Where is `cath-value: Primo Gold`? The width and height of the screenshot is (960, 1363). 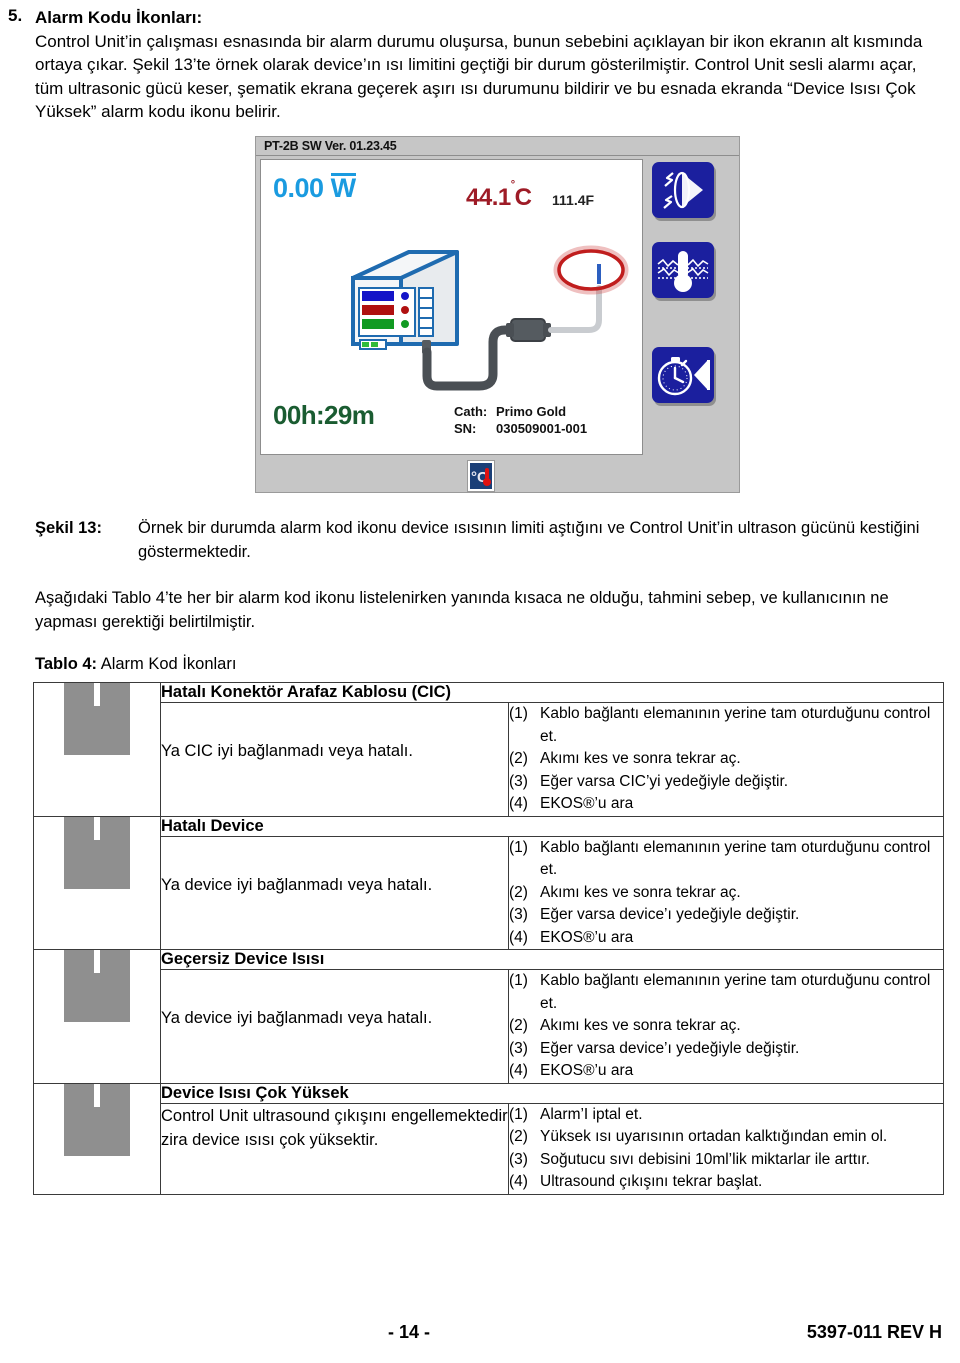
cath-value: Primo Gold is located at coordinates (531, 411).